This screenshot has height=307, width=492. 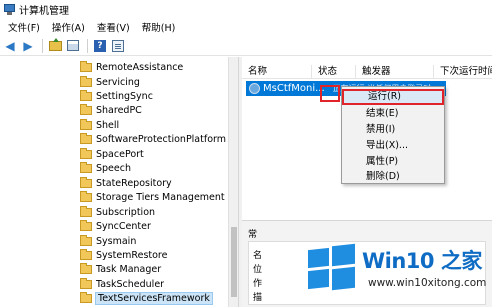 I want to click on properties-icon, so click(x=118, y=45).